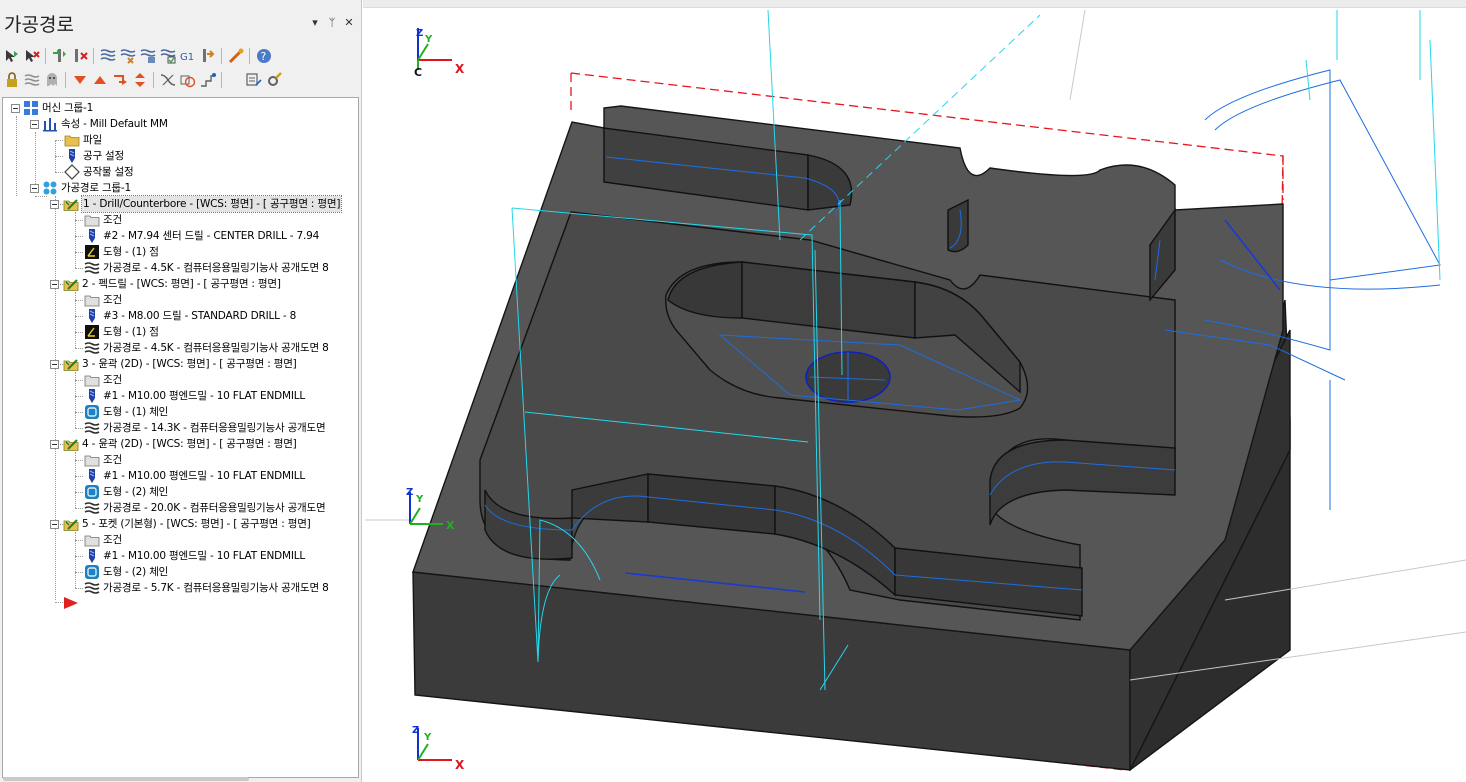 This screenshot has height=782, width=1466. I want to click on machine-group-label: 머신 그룹-1, so click(68, 108).